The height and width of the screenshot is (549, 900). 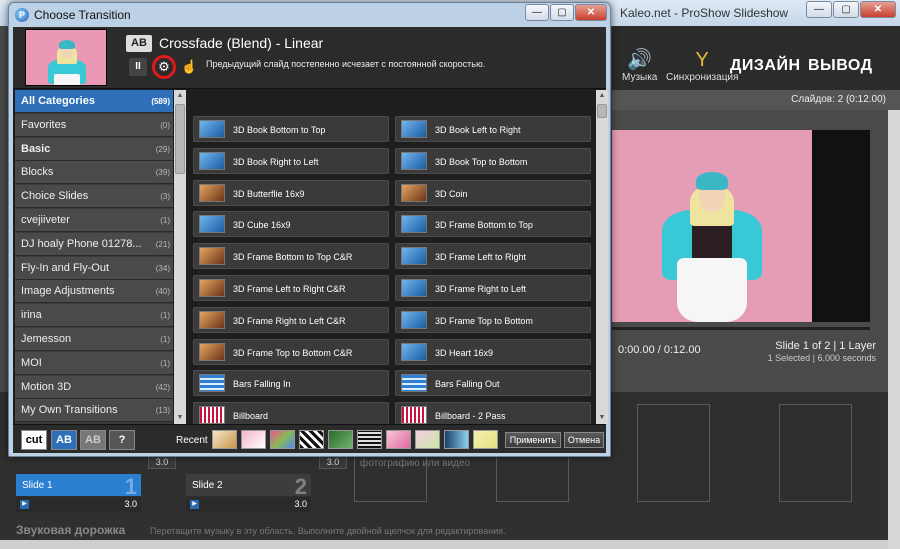 What do you see at coordinates (493, 351) in the screenshot?
I see `transition-tile: 3D Heart 16x9` at bounding box center [493, 351].